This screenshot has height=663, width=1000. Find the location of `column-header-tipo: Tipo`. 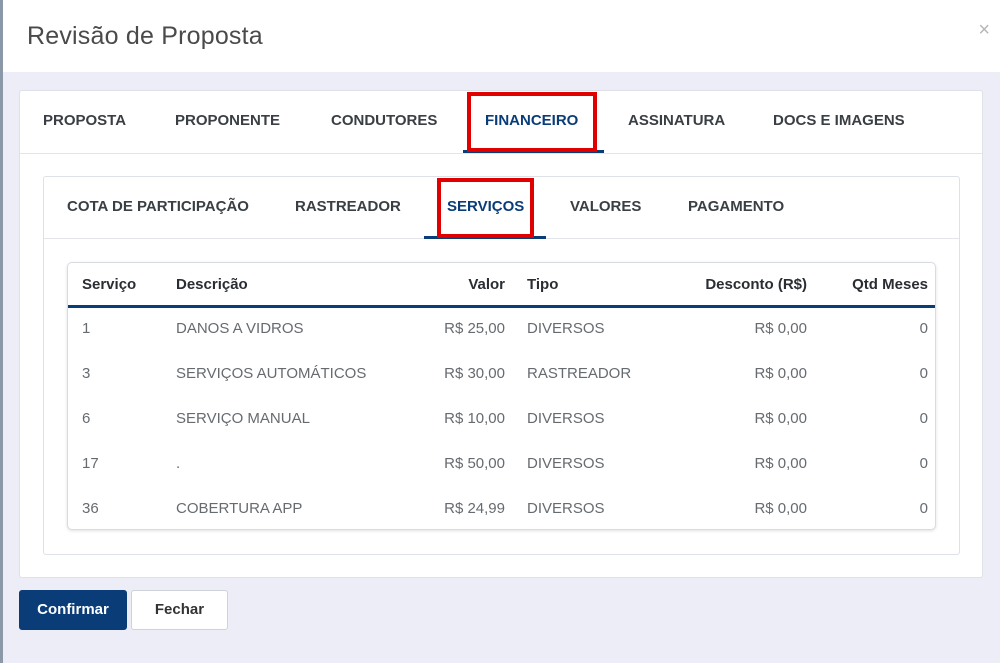

column-header-tipo: Tipo is located at coordinates (542, 284).